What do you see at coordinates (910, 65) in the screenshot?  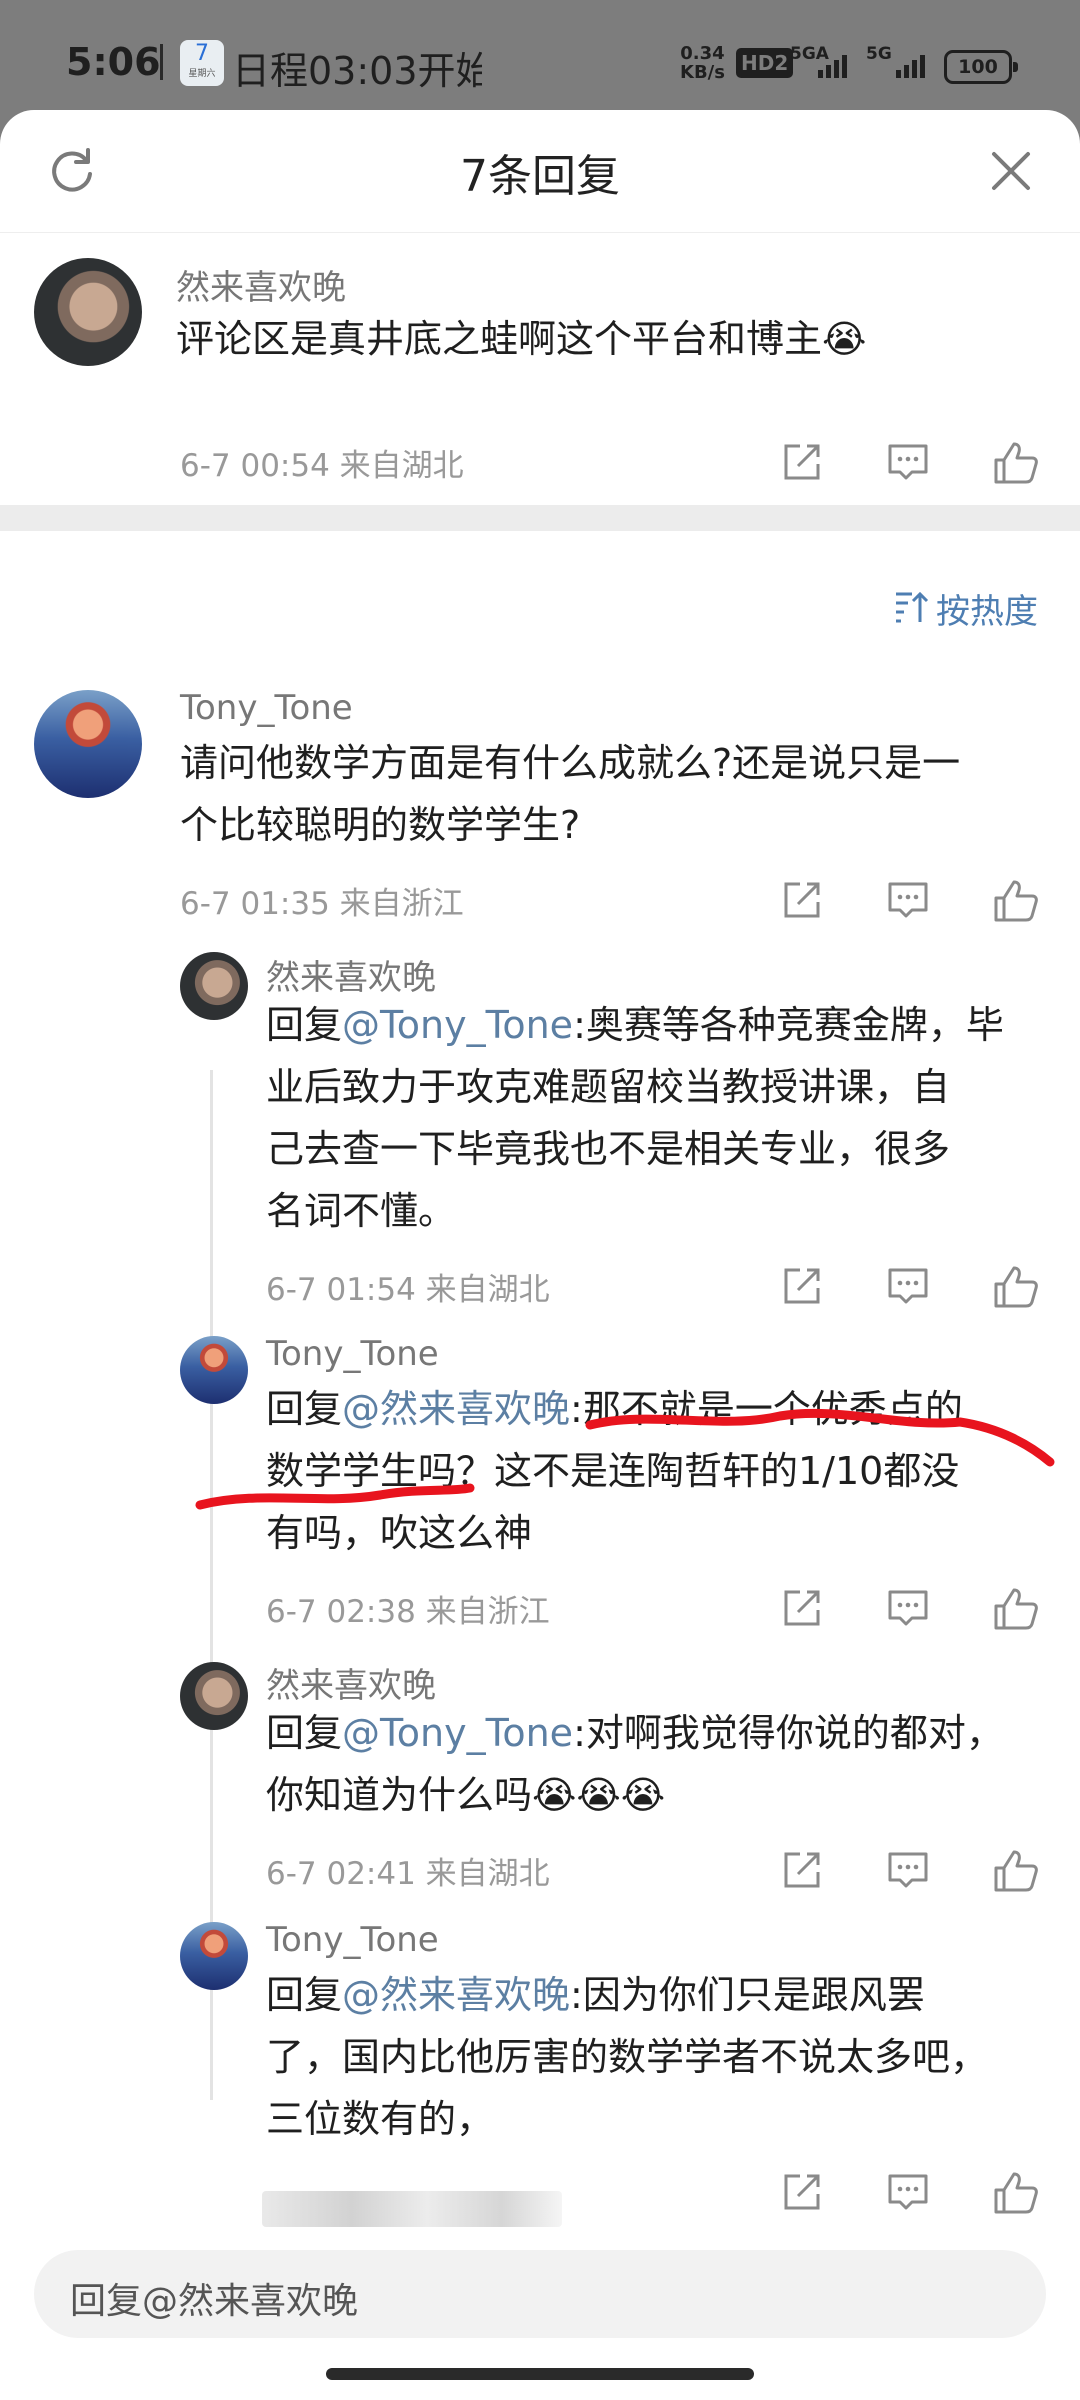 I see `signal-bars-2-icon` at bounding box center [910, 65].